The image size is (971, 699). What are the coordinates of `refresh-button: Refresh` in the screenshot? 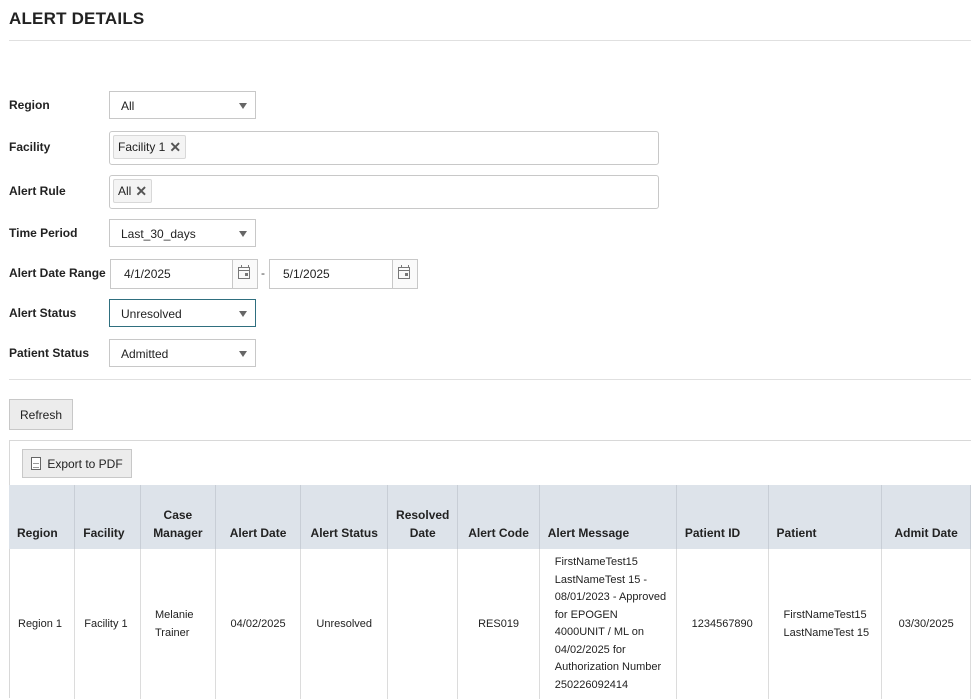 It's located at (41, 414).